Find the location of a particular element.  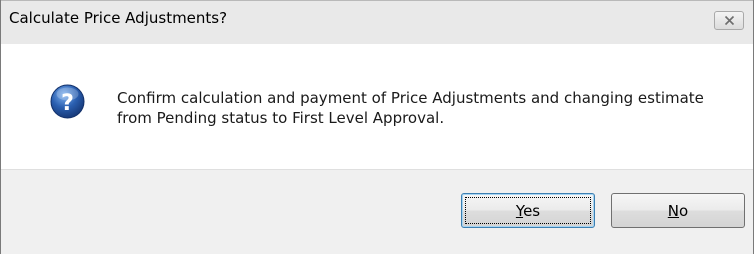

no-button-label: No is located at coordinates (678, 211).